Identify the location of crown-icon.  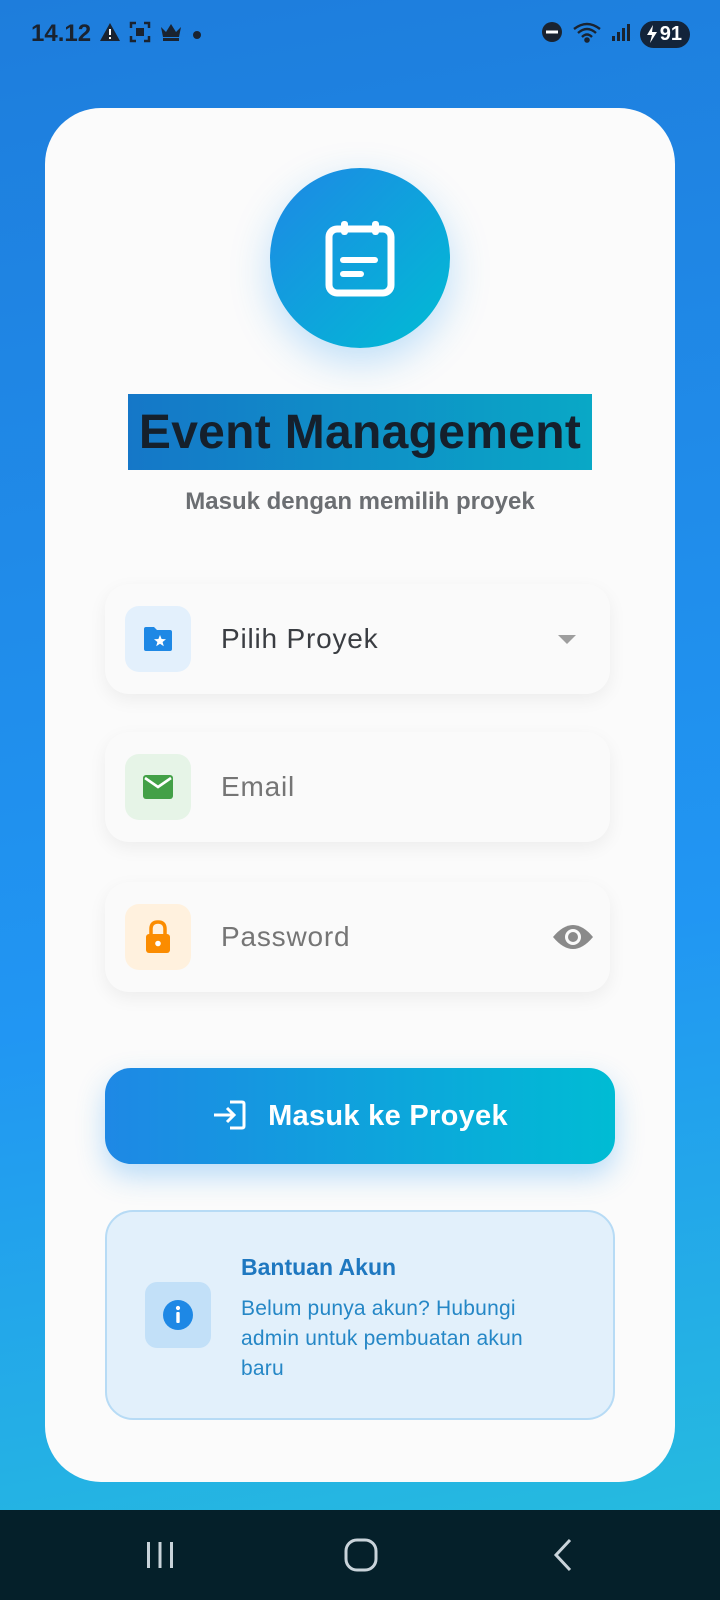
(171, 34).